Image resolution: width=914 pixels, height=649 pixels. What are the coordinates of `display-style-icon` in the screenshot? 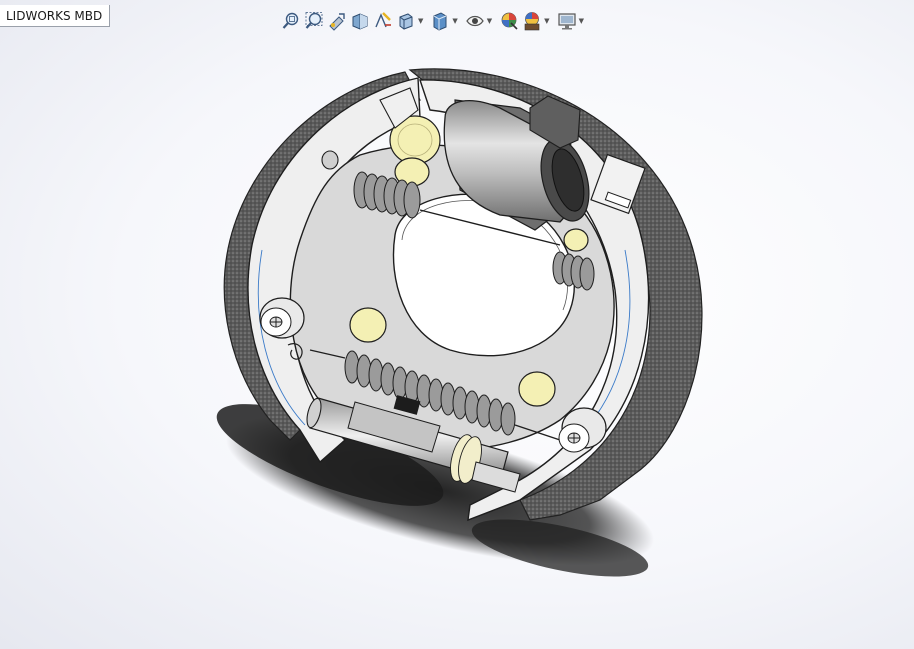 It's located at (440, 21).